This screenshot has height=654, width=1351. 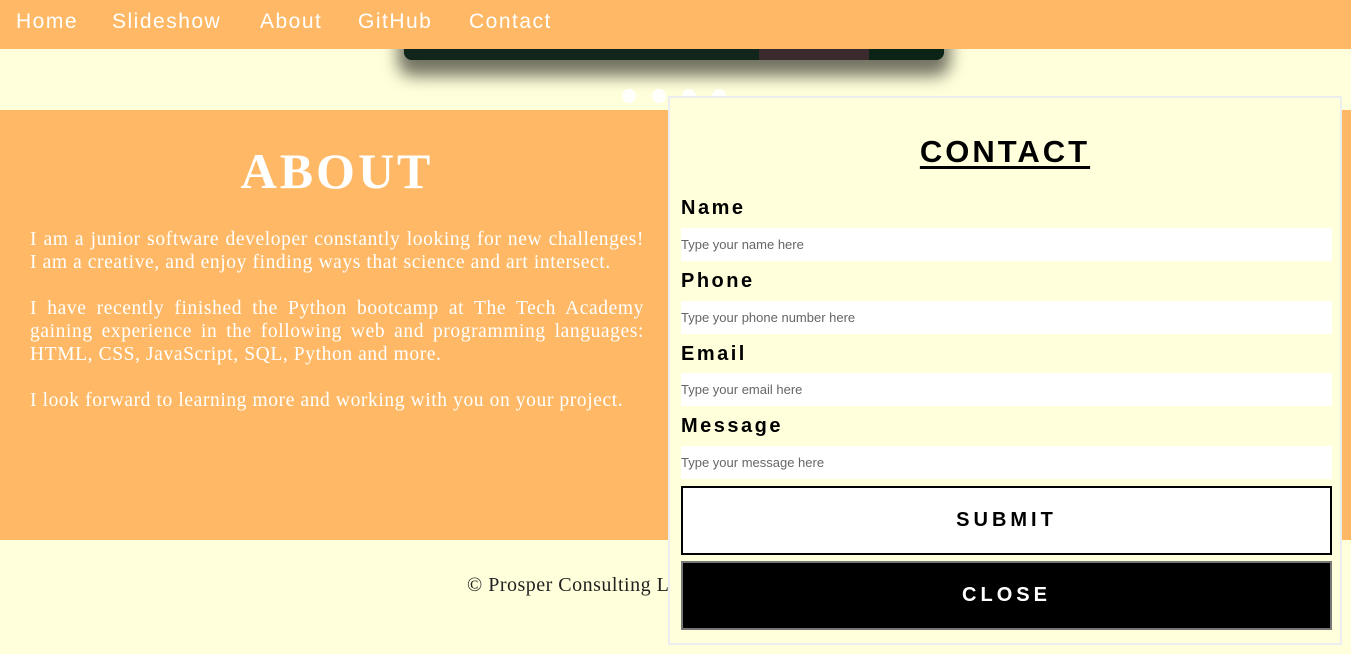 What do you see at coordinates (1006, 317) in the screenshot?
I see `phone-field` at bounding box center [1006, 317].